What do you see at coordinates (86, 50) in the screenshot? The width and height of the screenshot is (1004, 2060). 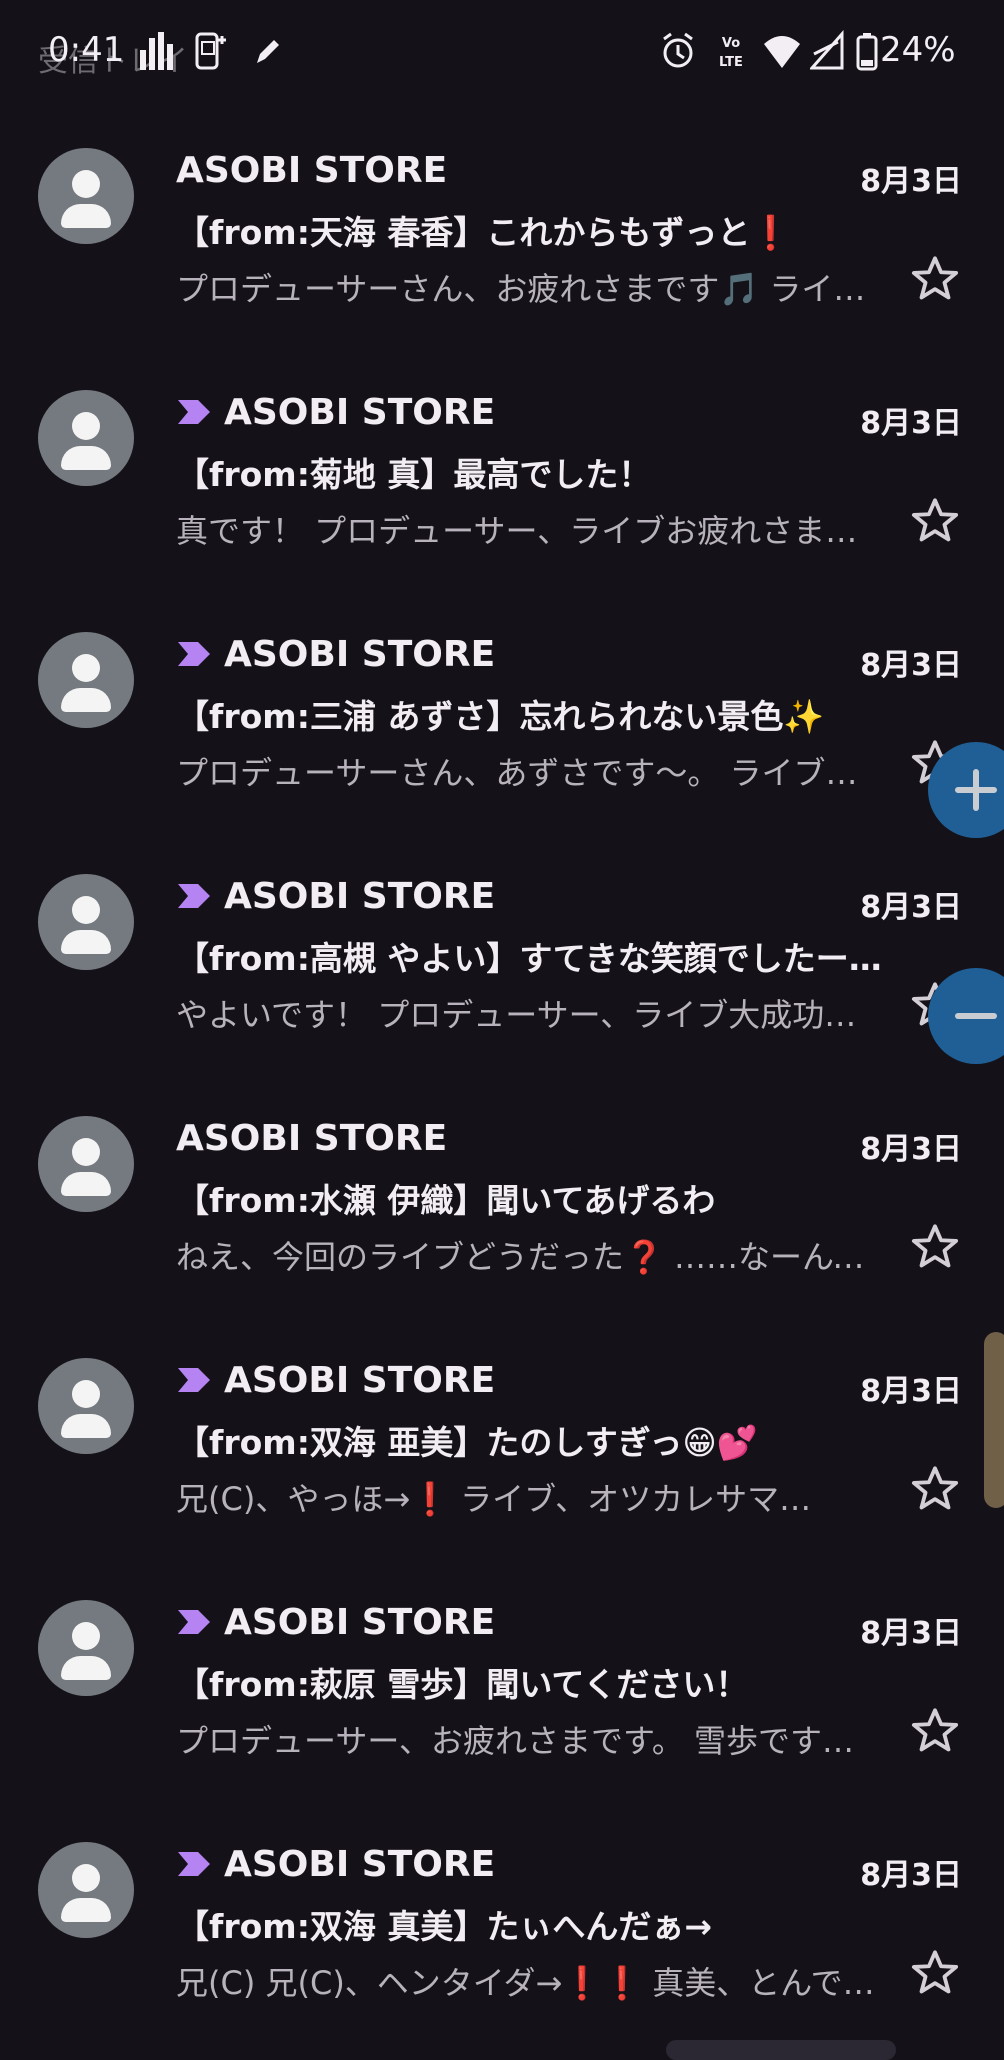 I see `status-time: 0:41` at bounding box center [86, 50].